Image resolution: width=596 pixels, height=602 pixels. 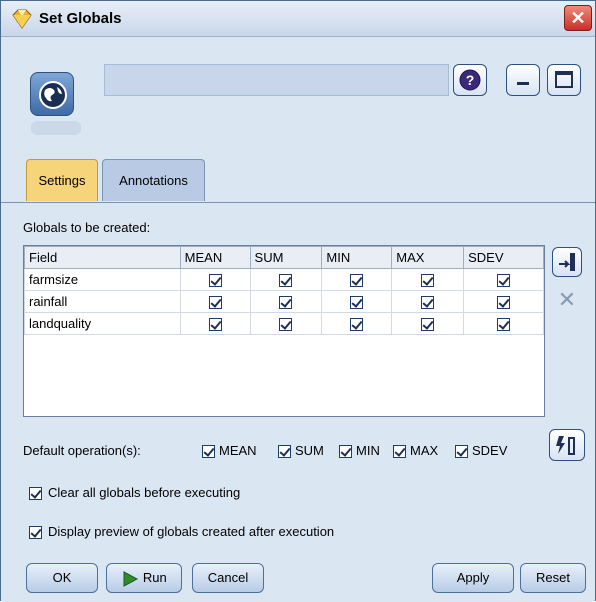 I want to click on help-icon: ?, so click(x=470, y=80).